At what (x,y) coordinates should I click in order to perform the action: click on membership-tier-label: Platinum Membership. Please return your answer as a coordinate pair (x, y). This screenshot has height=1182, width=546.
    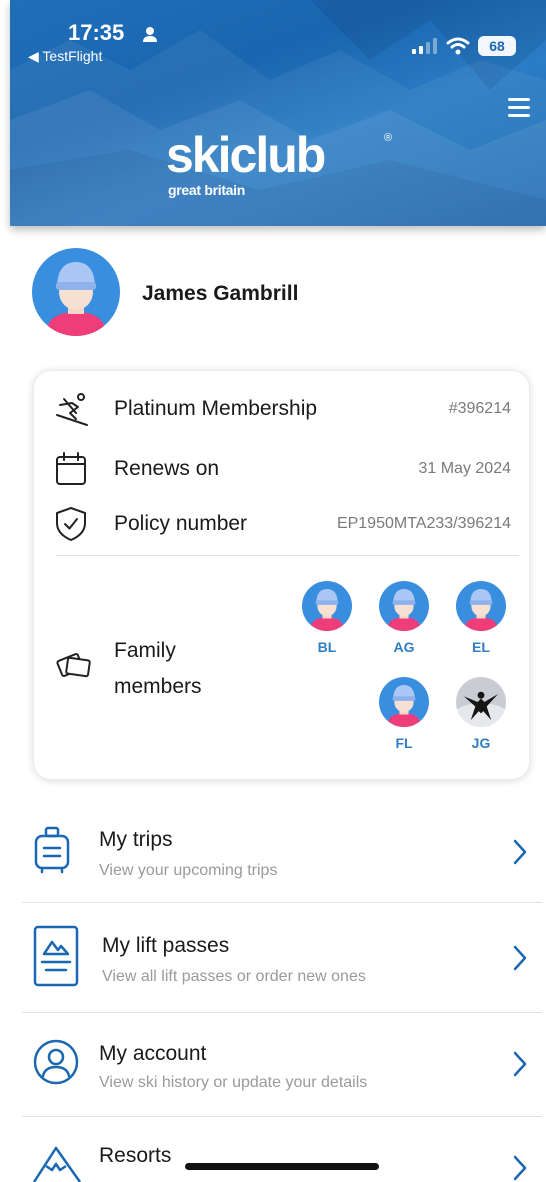
    Looking at the image, I should click on (216, 408).